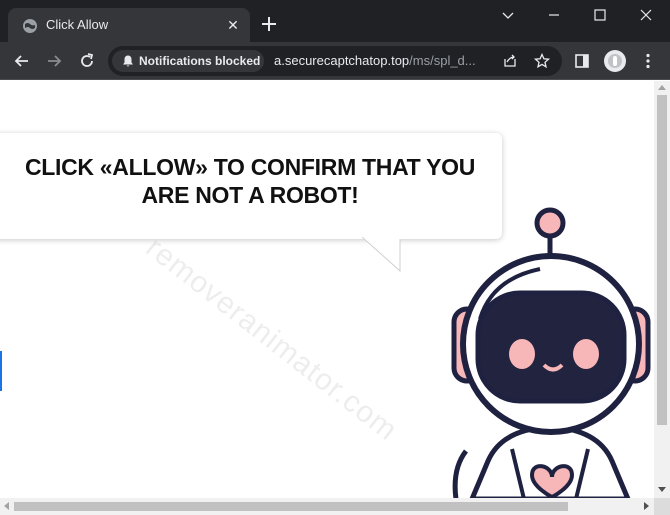 The width and height of the screenshot is (670, 515). What do you see at coordinates (510, 61) in the screenshot?
I see `share-icon` at bounding box center [510, 61].